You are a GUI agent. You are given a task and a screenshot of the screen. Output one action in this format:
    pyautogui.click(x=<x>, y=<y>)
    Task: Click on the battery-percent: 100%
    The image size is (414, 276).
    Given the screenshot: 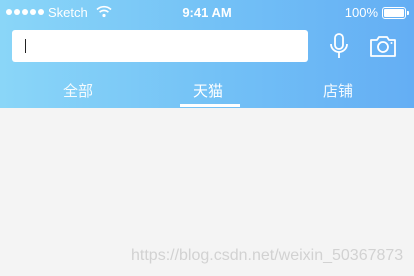 What is the action you would take?
    pyautogui.click(x=361, y=12)
    